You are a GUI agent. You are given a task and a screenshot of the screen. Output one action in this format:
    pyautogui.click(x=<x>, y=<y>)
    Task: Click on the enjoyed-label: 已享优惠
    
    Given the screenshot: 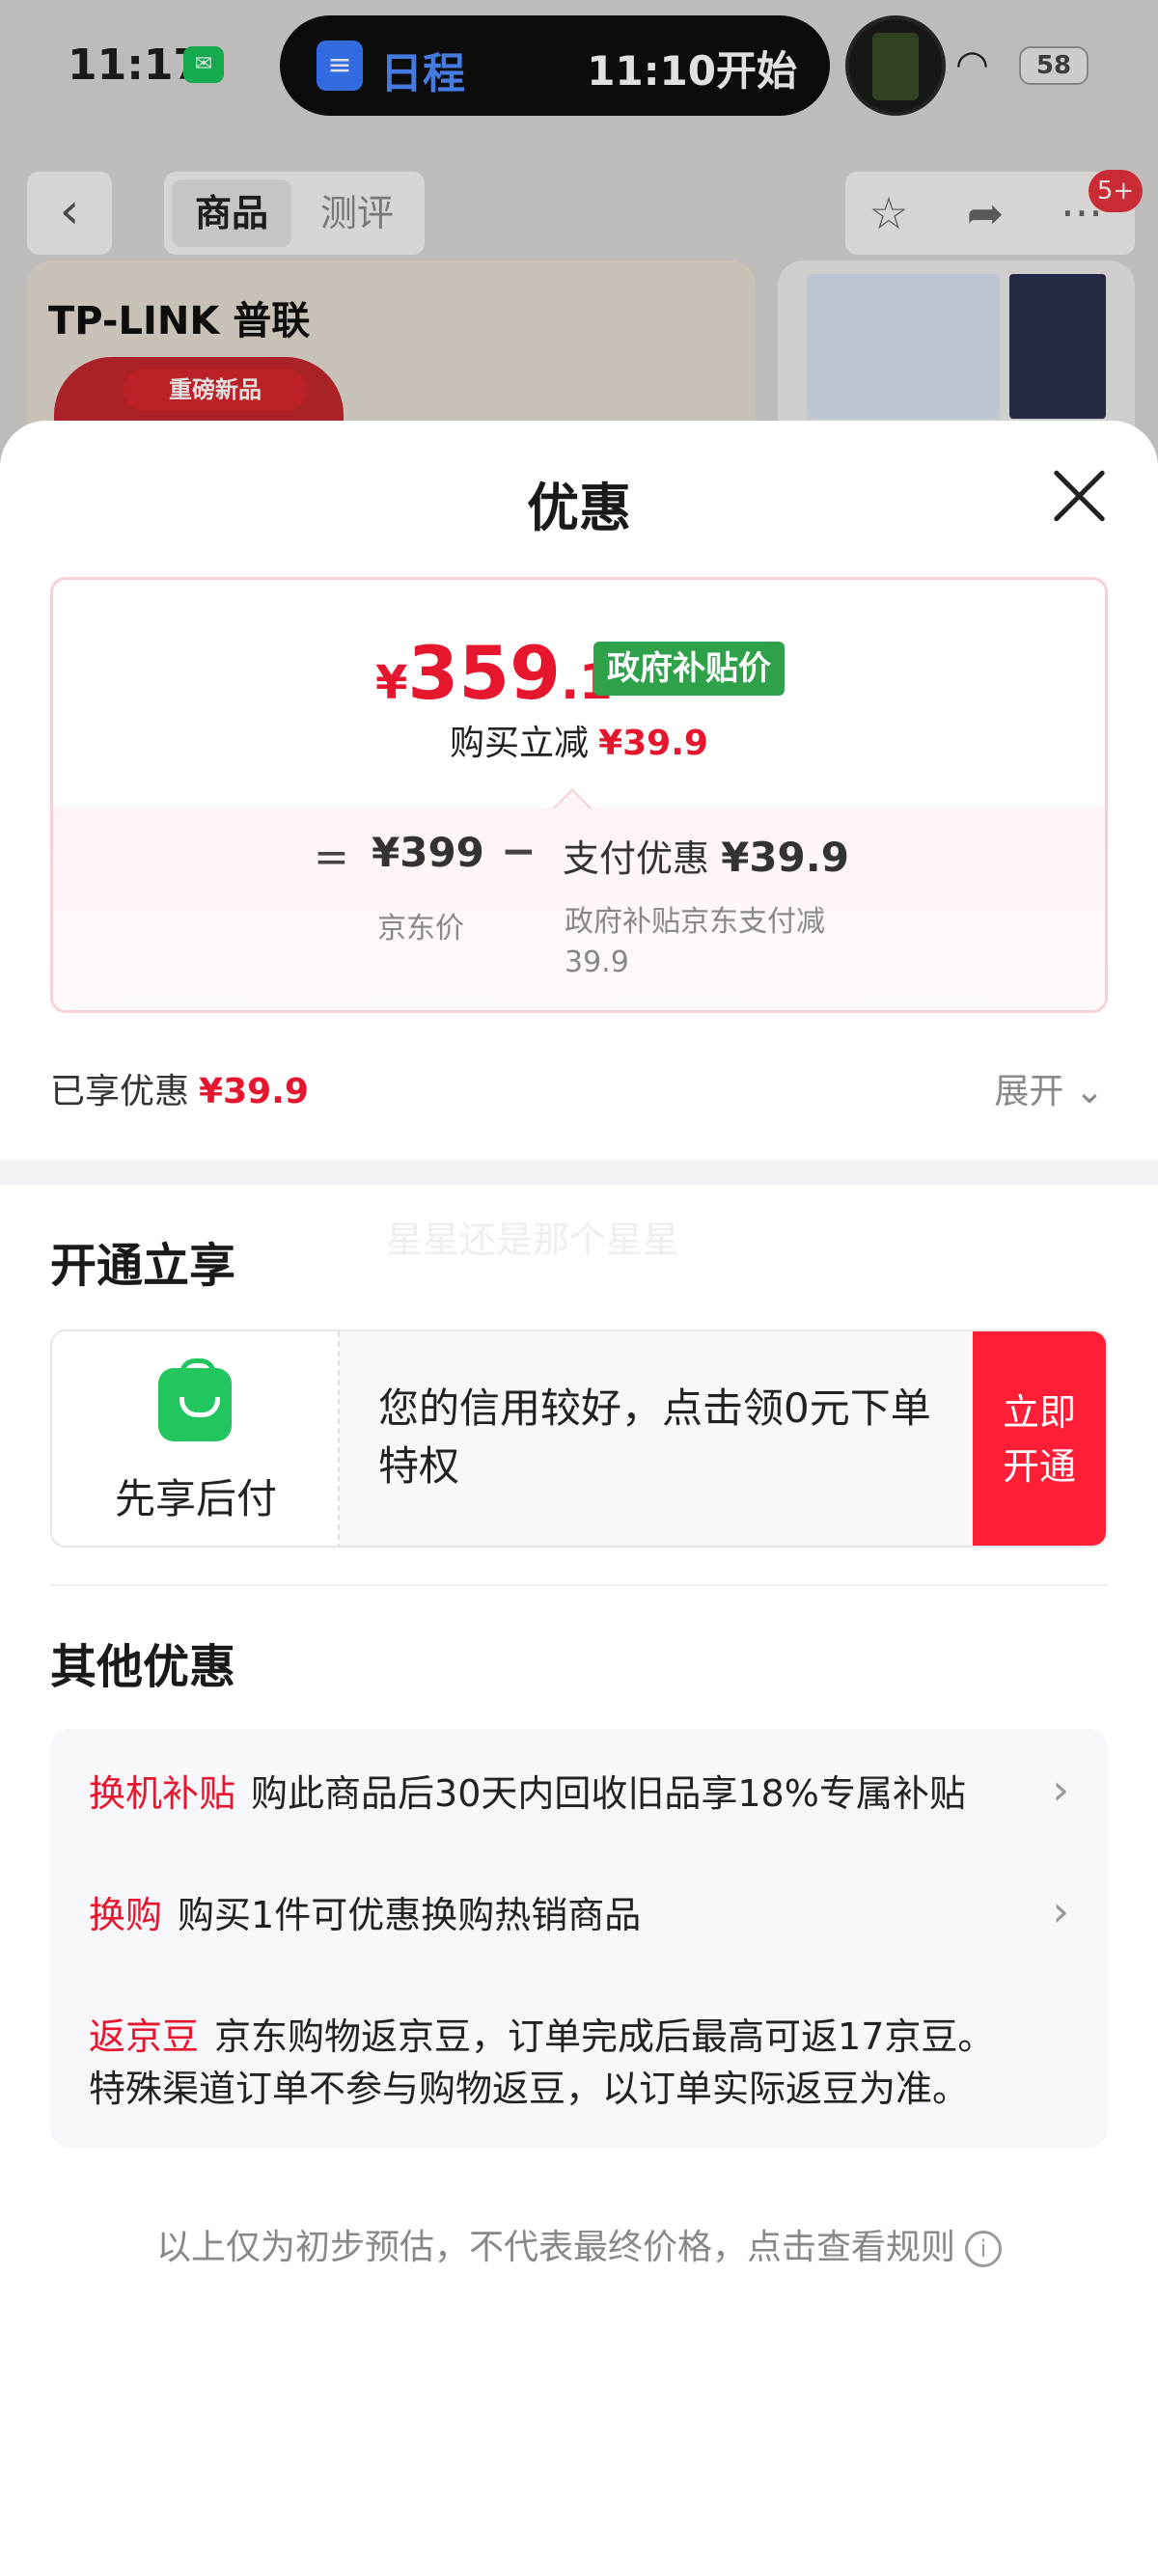 What is the action you would take?
    pyautogui.click(x=120, y=1091)
    